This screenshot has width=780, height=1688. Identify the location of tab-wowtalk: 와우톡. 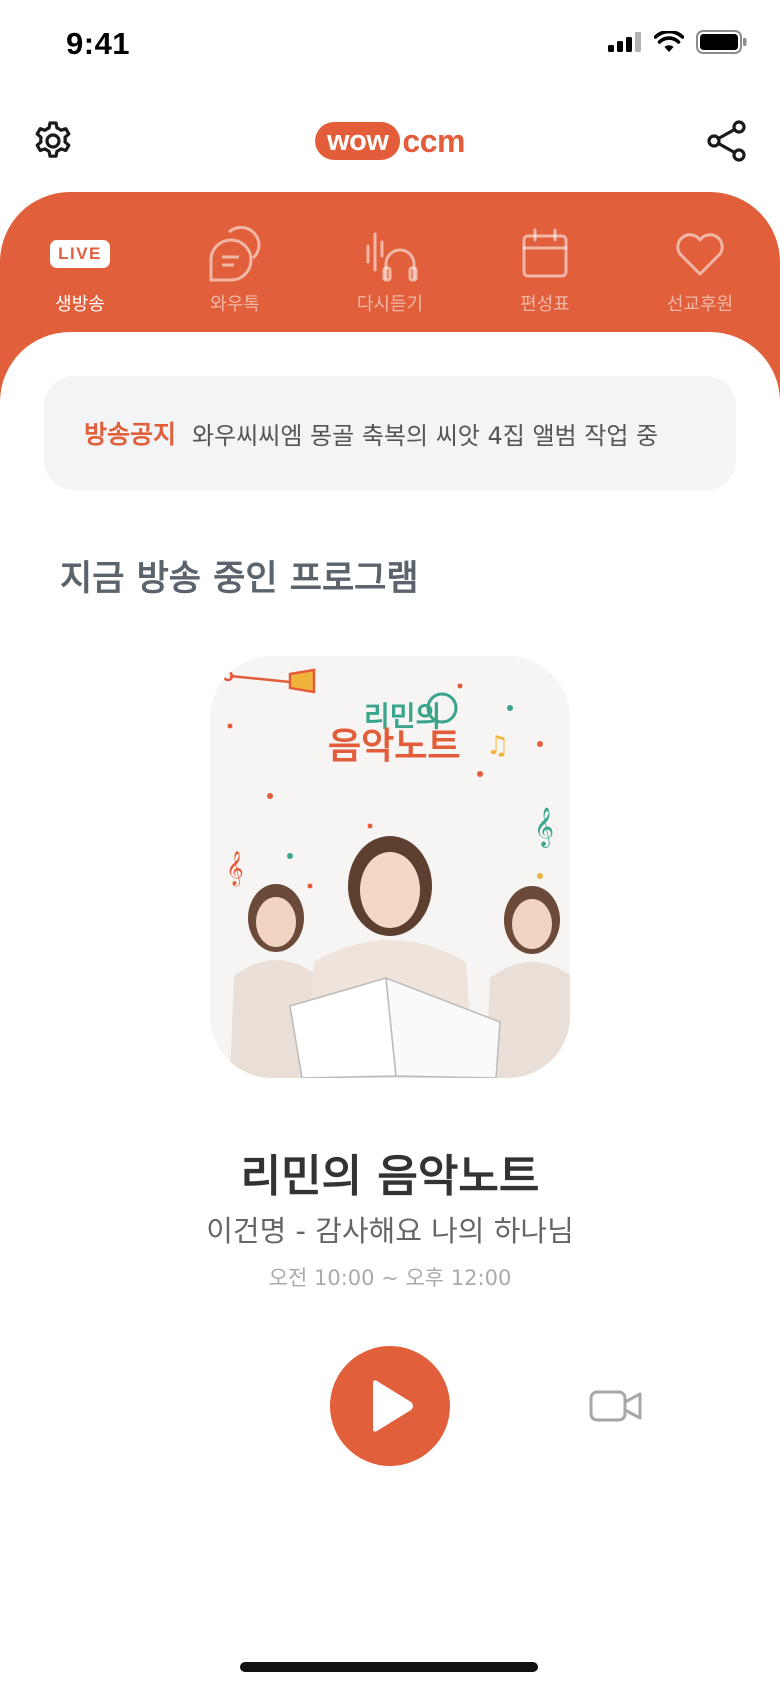
(235, 271).